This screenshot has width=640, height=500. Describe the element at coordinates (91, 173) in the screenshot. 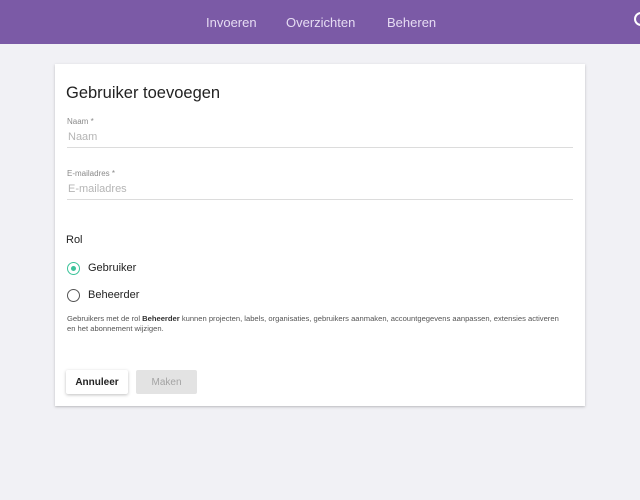

I see `email-field-label: E-mailadres *` at that location.